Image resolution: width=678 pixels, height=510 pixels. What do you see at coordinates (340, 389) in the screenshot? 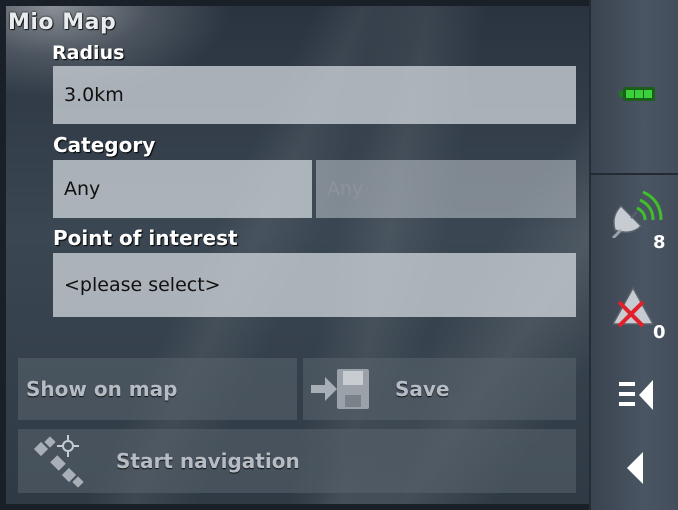
I see `save-disk-icon` at bounding box center [340, 389].